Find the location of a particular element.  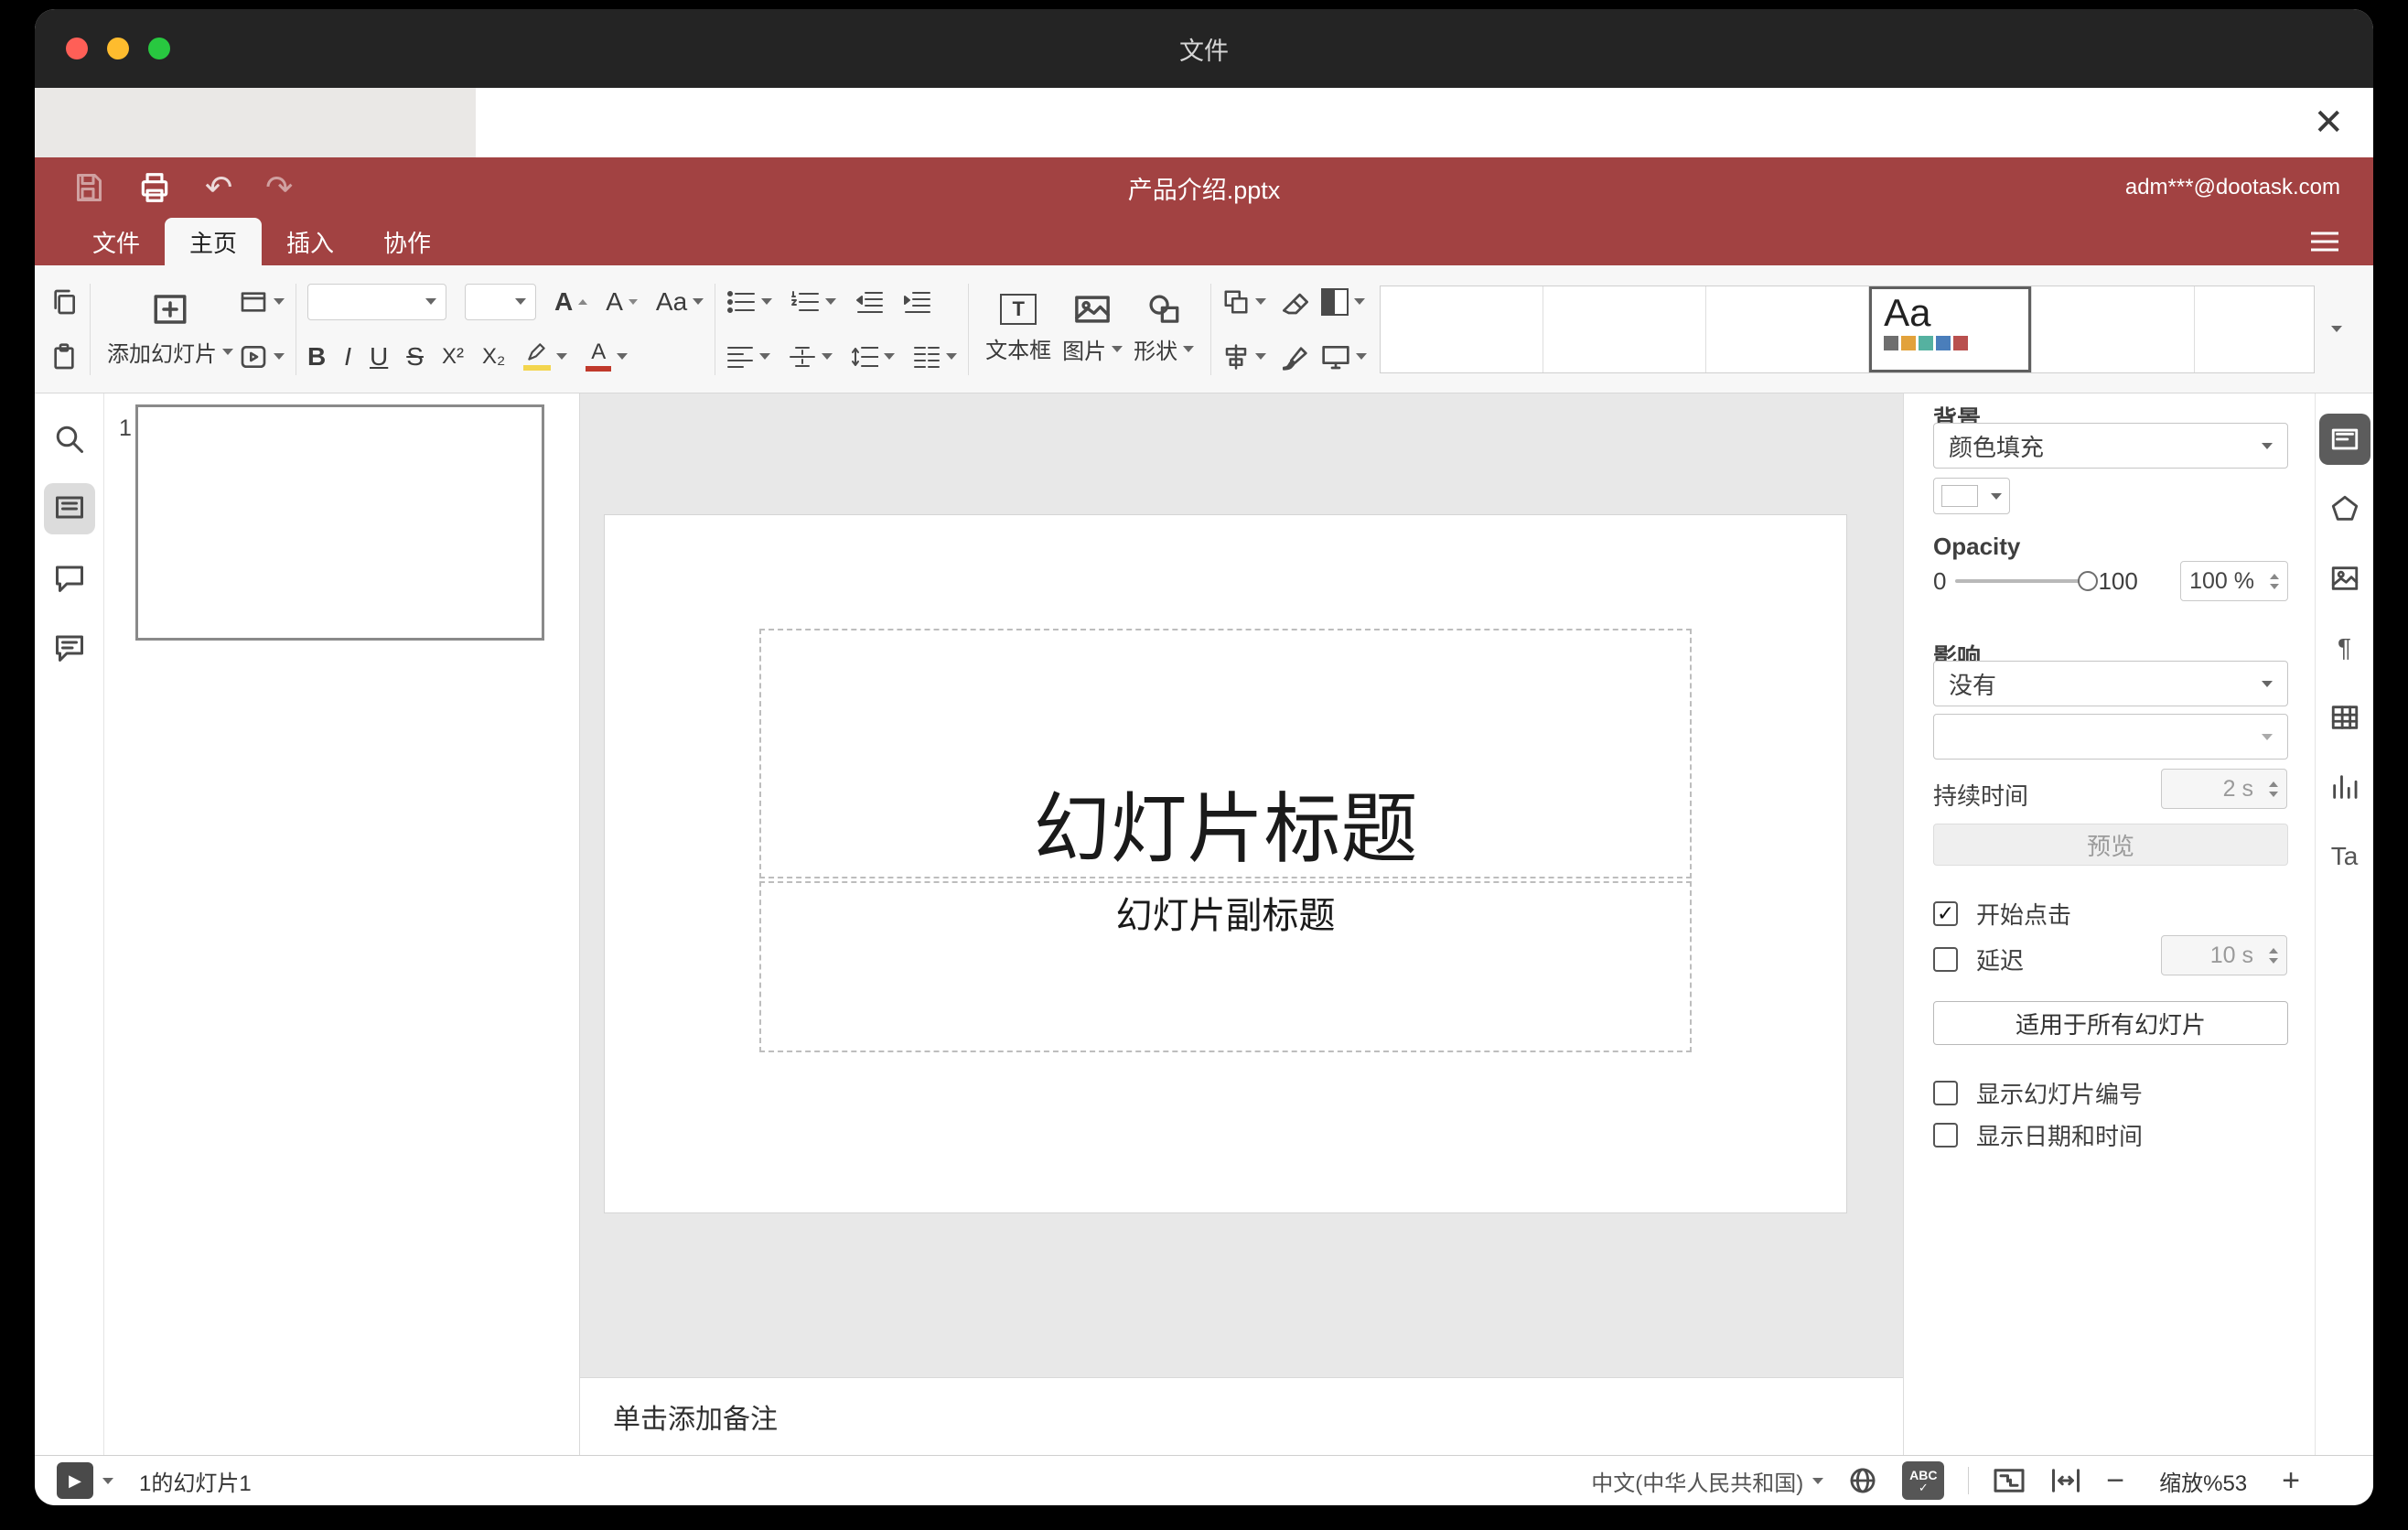

opacity-spinner: 100 % is located at coordinates (2234, 581).